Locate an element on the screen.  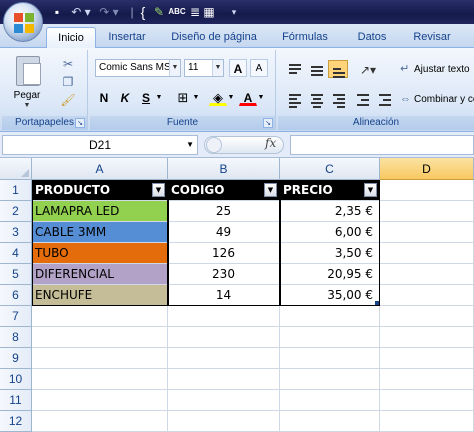
fill-color-icon: ◈ is located at coordinates (218, 97).